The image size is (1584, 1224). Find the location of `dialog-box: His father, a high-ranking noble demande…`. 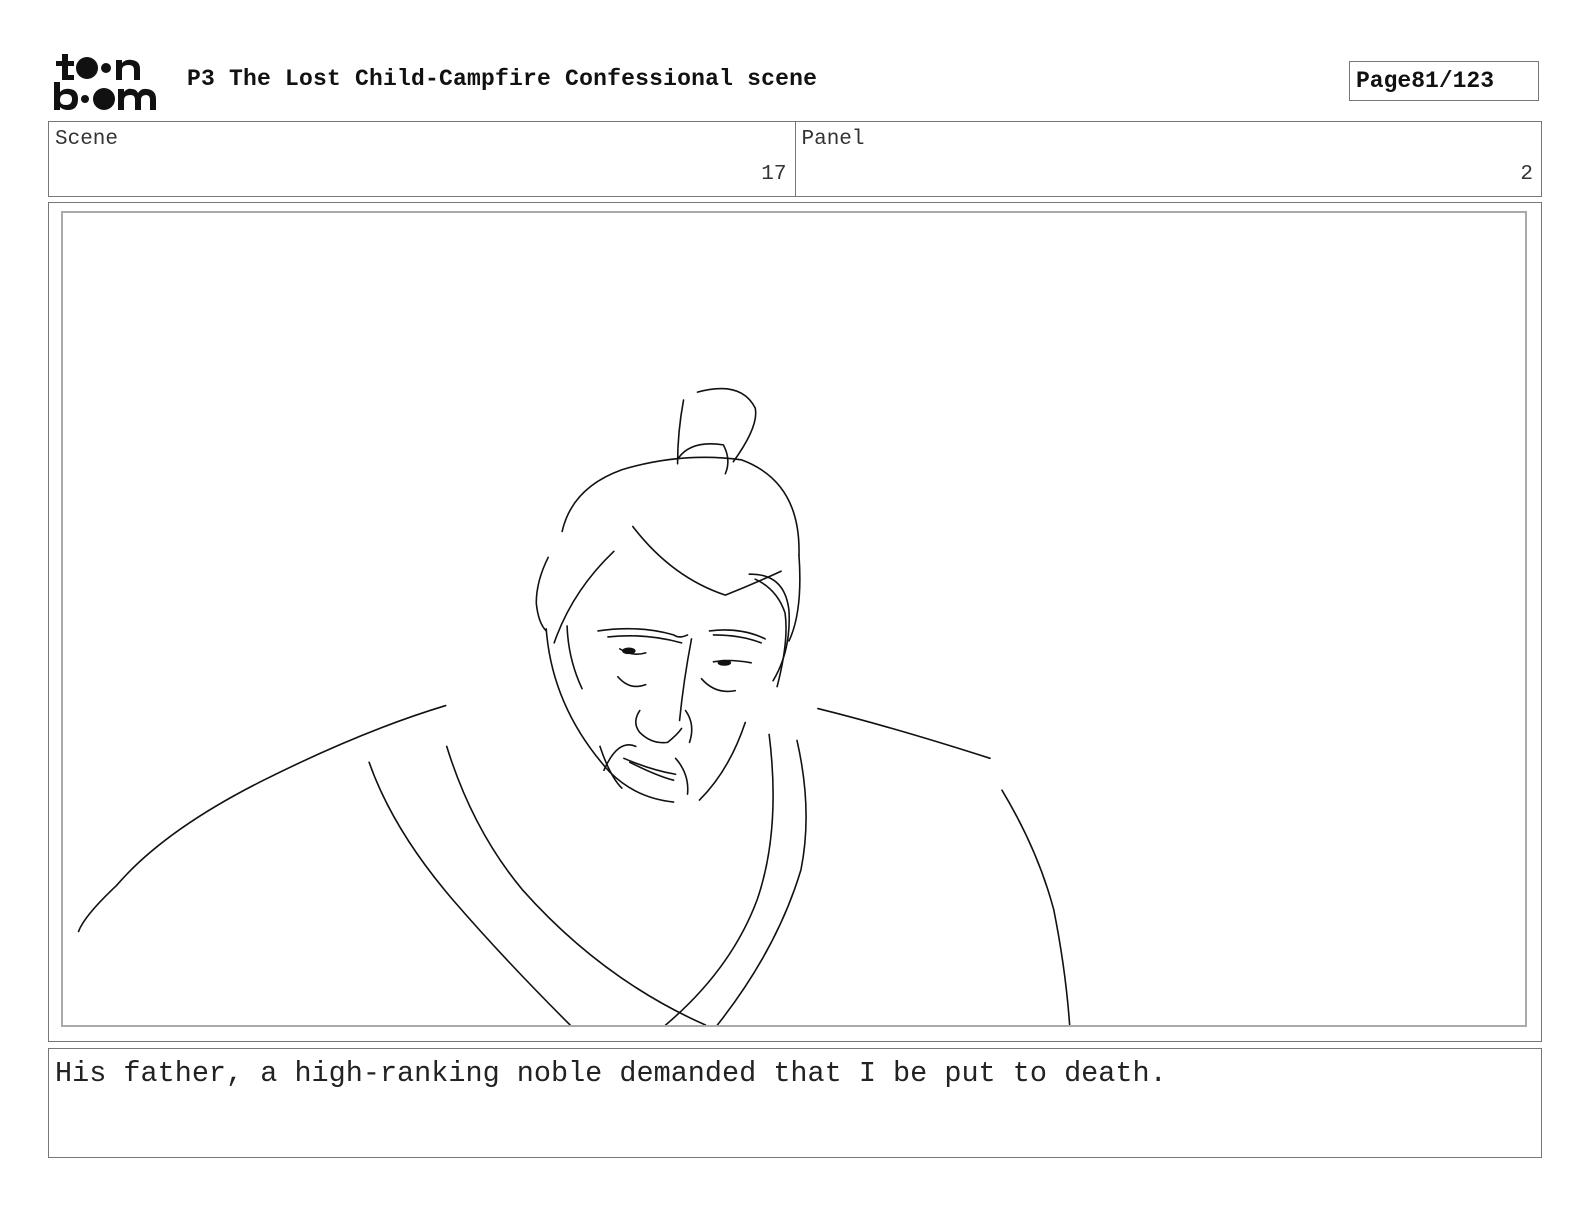

dialog-box: His father, a high-ranking noble demande… is located at coordinates (795, 1103).